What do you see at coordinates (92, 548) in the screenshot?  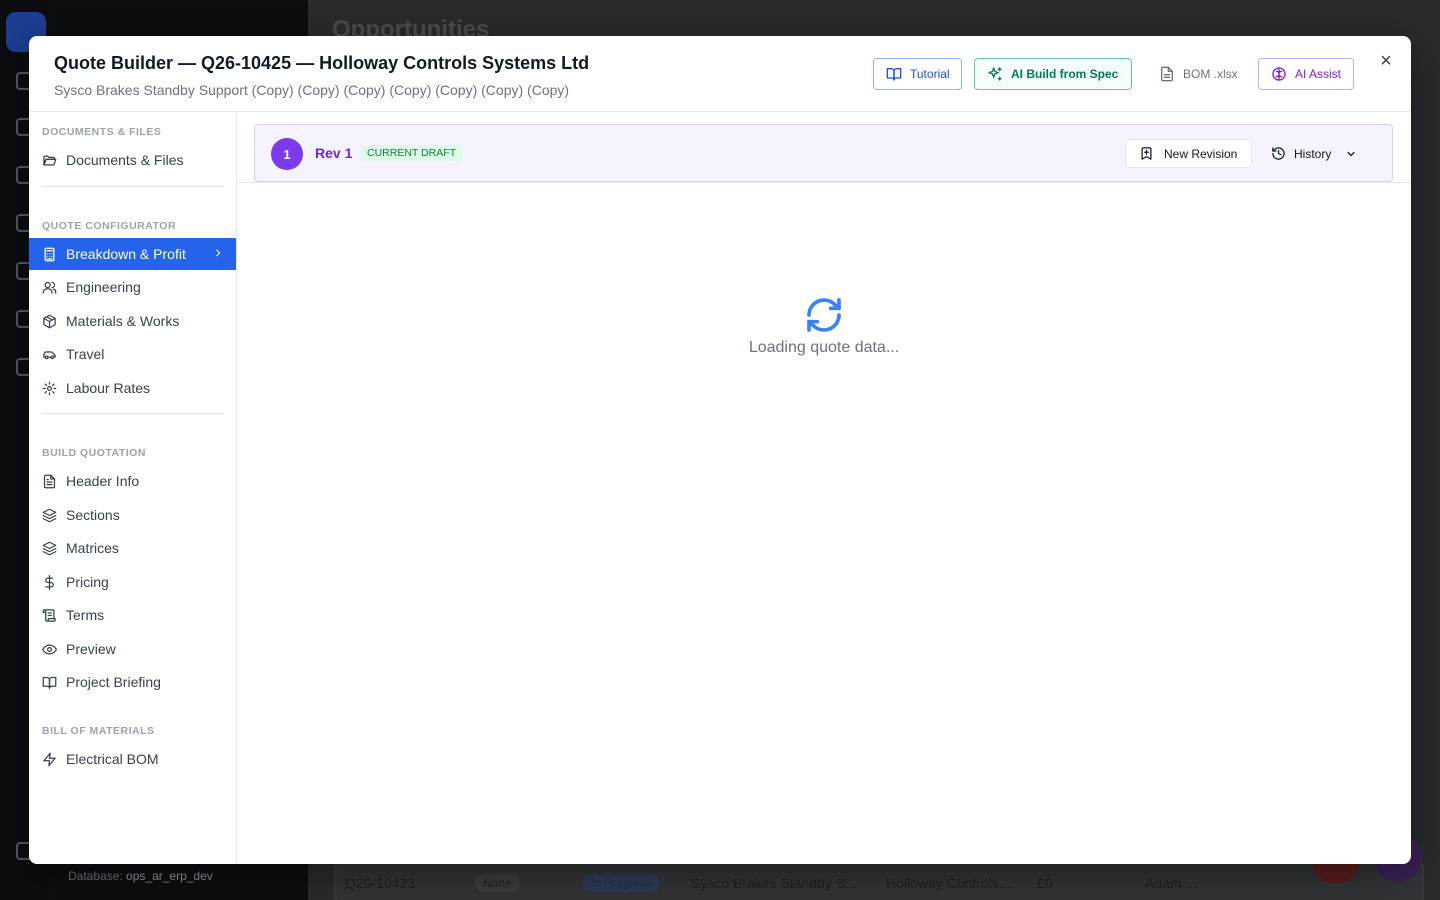 I see `sidebar-item-label: Matrices` at bounding box center [92, 548].